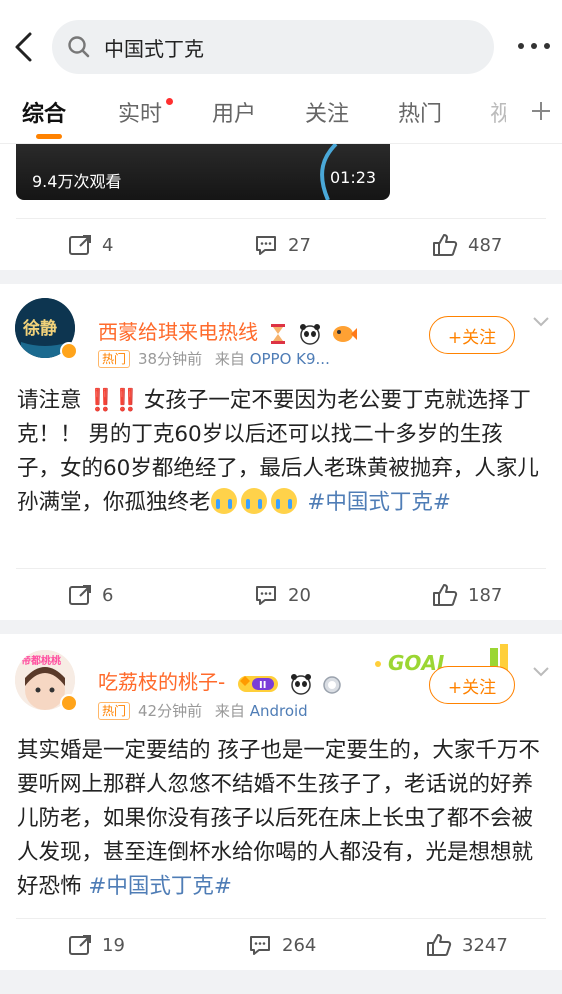 The height and width of the screenshot is (994, 562). I want to click on comment-count: 20, so click(299, 595).